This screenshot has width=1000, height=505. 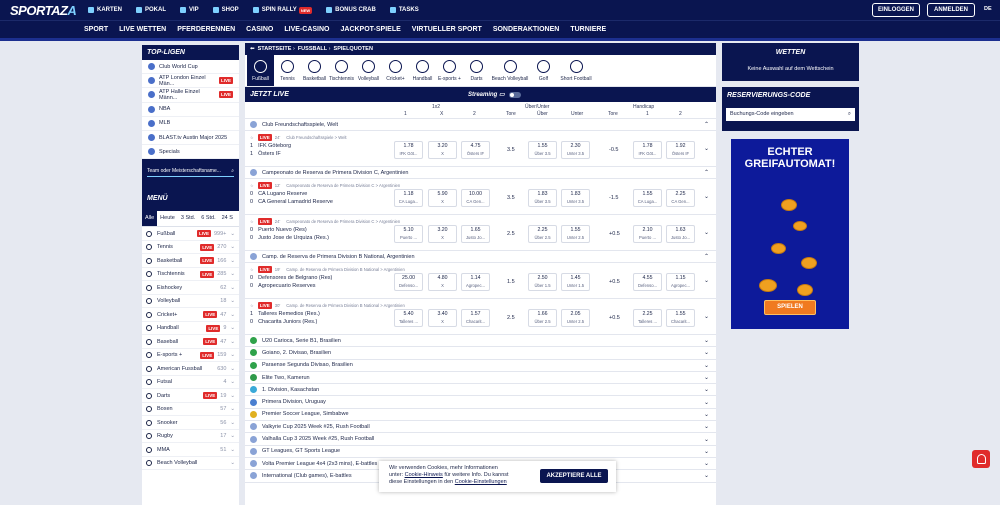 What do you see at coordinates (480, 390) in the screenshot?
I see `league-row: 1. Division, Kasachstan ⌄` at bounding box center [480, 390].